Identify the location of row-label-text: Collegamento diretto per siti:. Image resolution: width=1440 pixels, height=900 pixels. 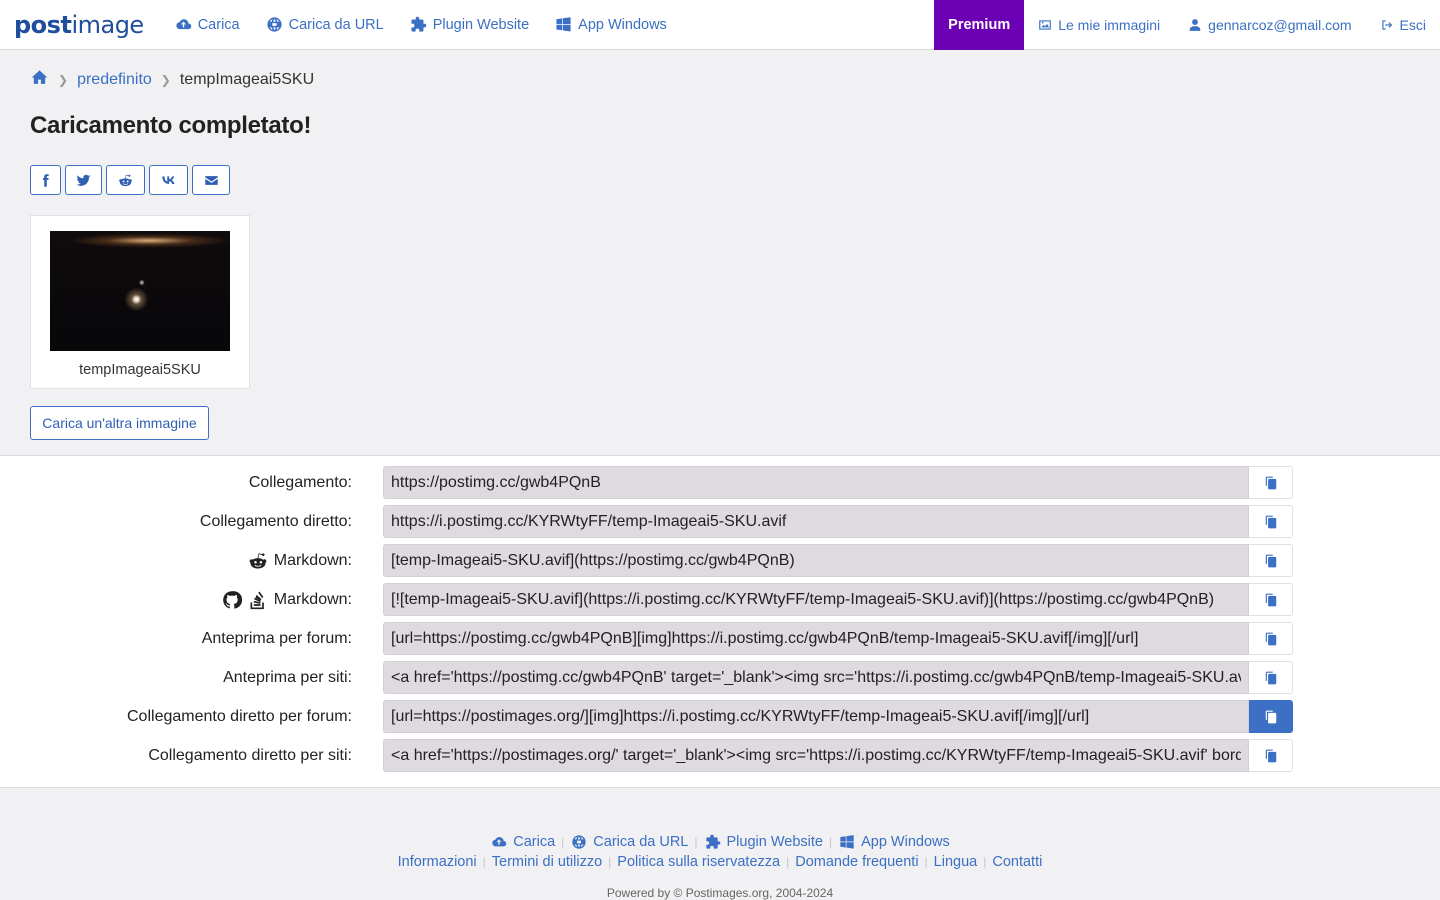
(250, 755).